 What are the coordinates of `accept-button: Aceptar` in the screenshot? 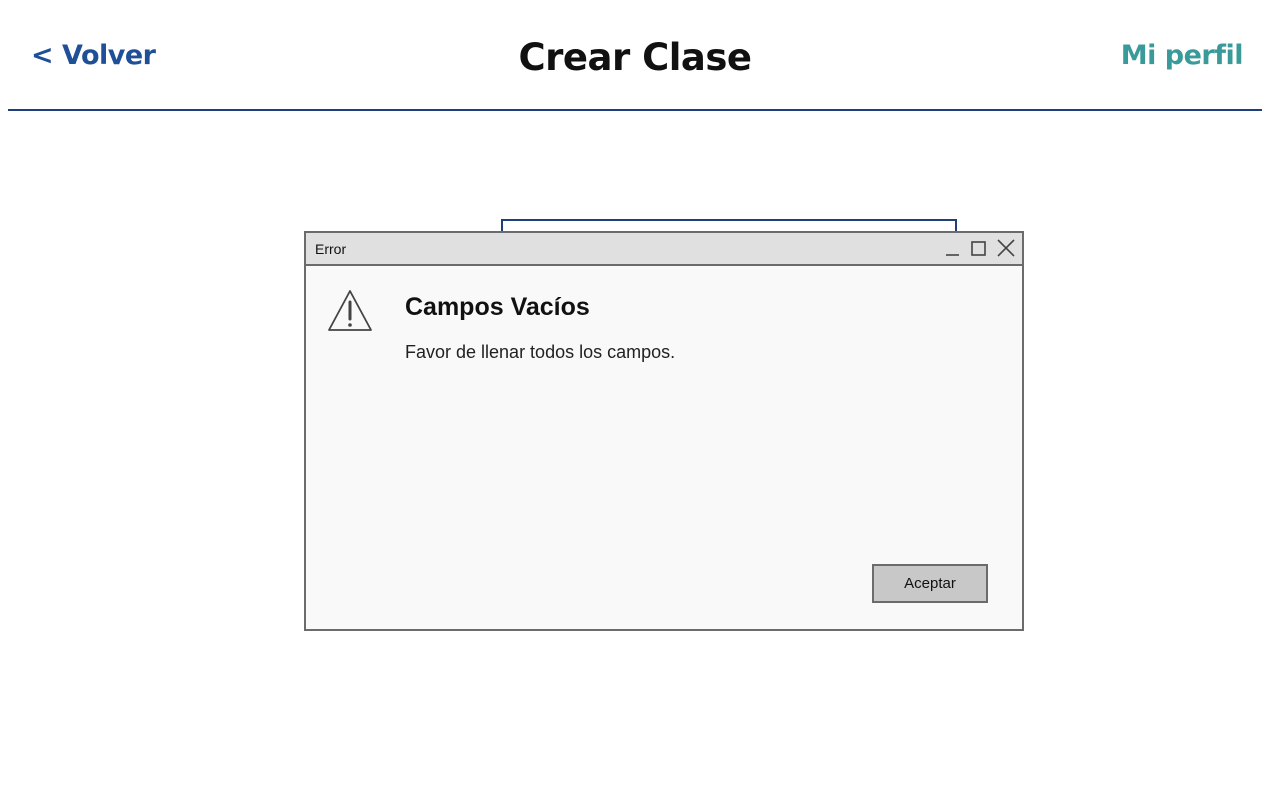 It's located at (930, 583).